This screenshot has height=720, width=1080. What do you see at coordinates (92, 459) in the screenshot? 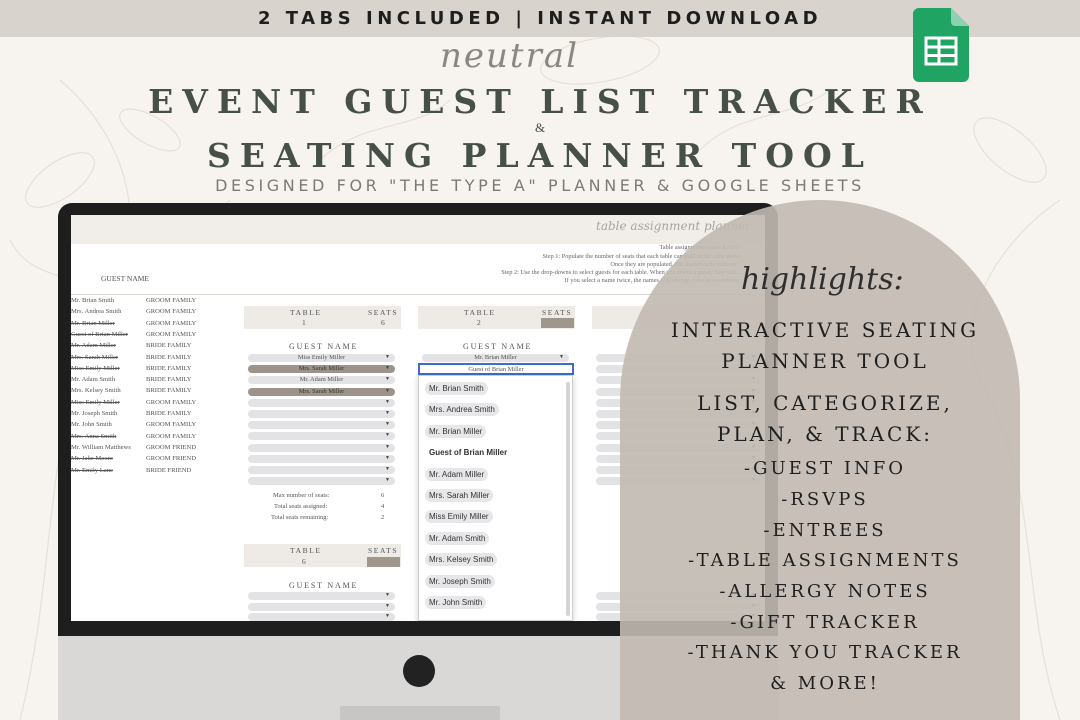
I see `guest-name: Mr. Jake Moore` at bounding box center [92, 459].